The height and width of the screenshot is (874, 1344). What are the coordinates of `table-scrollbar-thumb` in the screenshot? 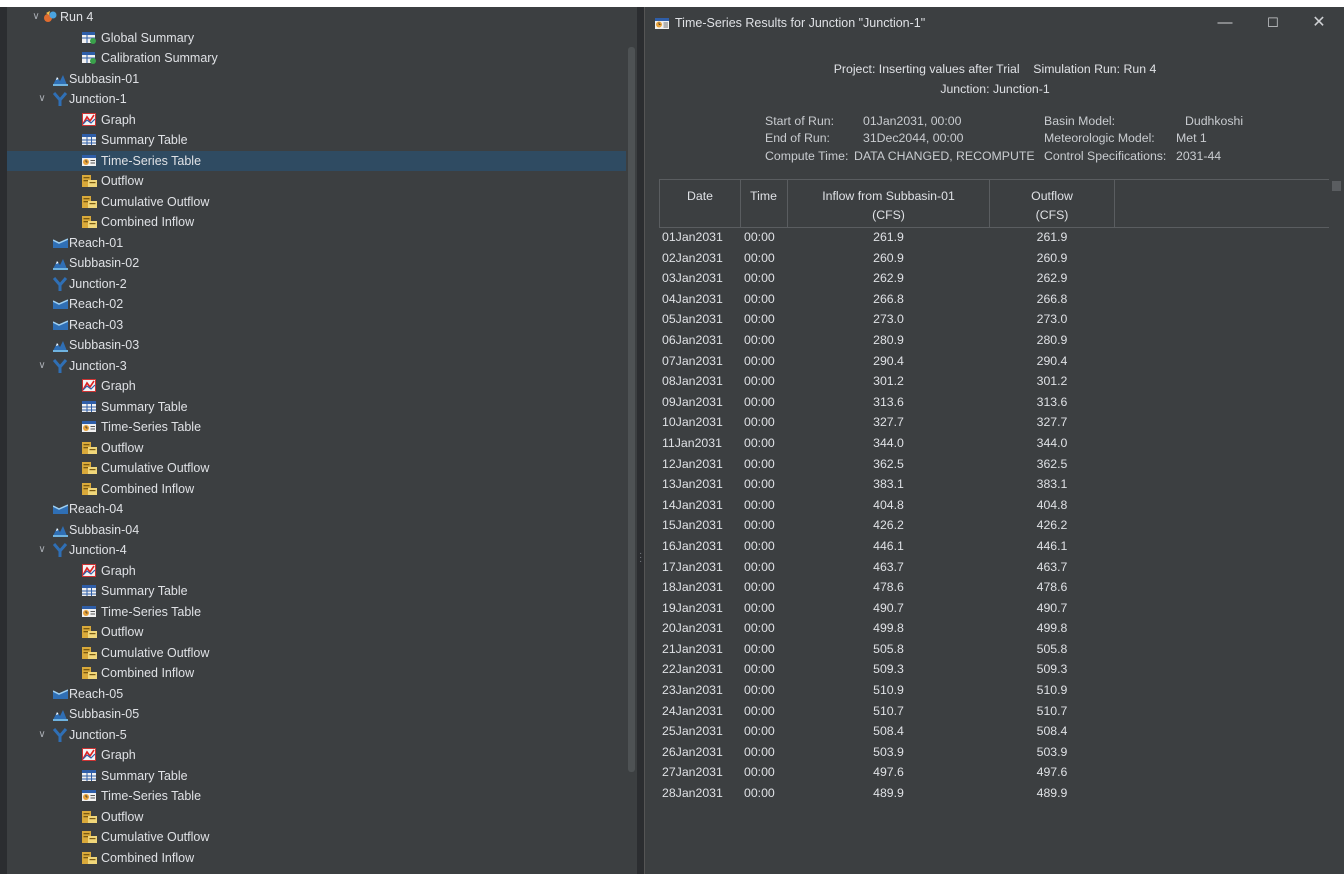 It's located at (1336, 186).